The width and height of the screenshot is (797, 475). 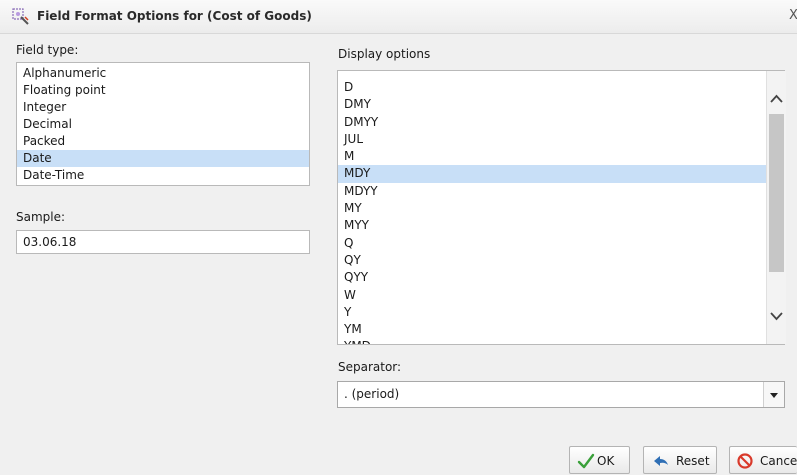 What do you see at coordinates (552, 208) in the screenshot?
I see `display-option-item: MY` at bounding box center [552, 208].